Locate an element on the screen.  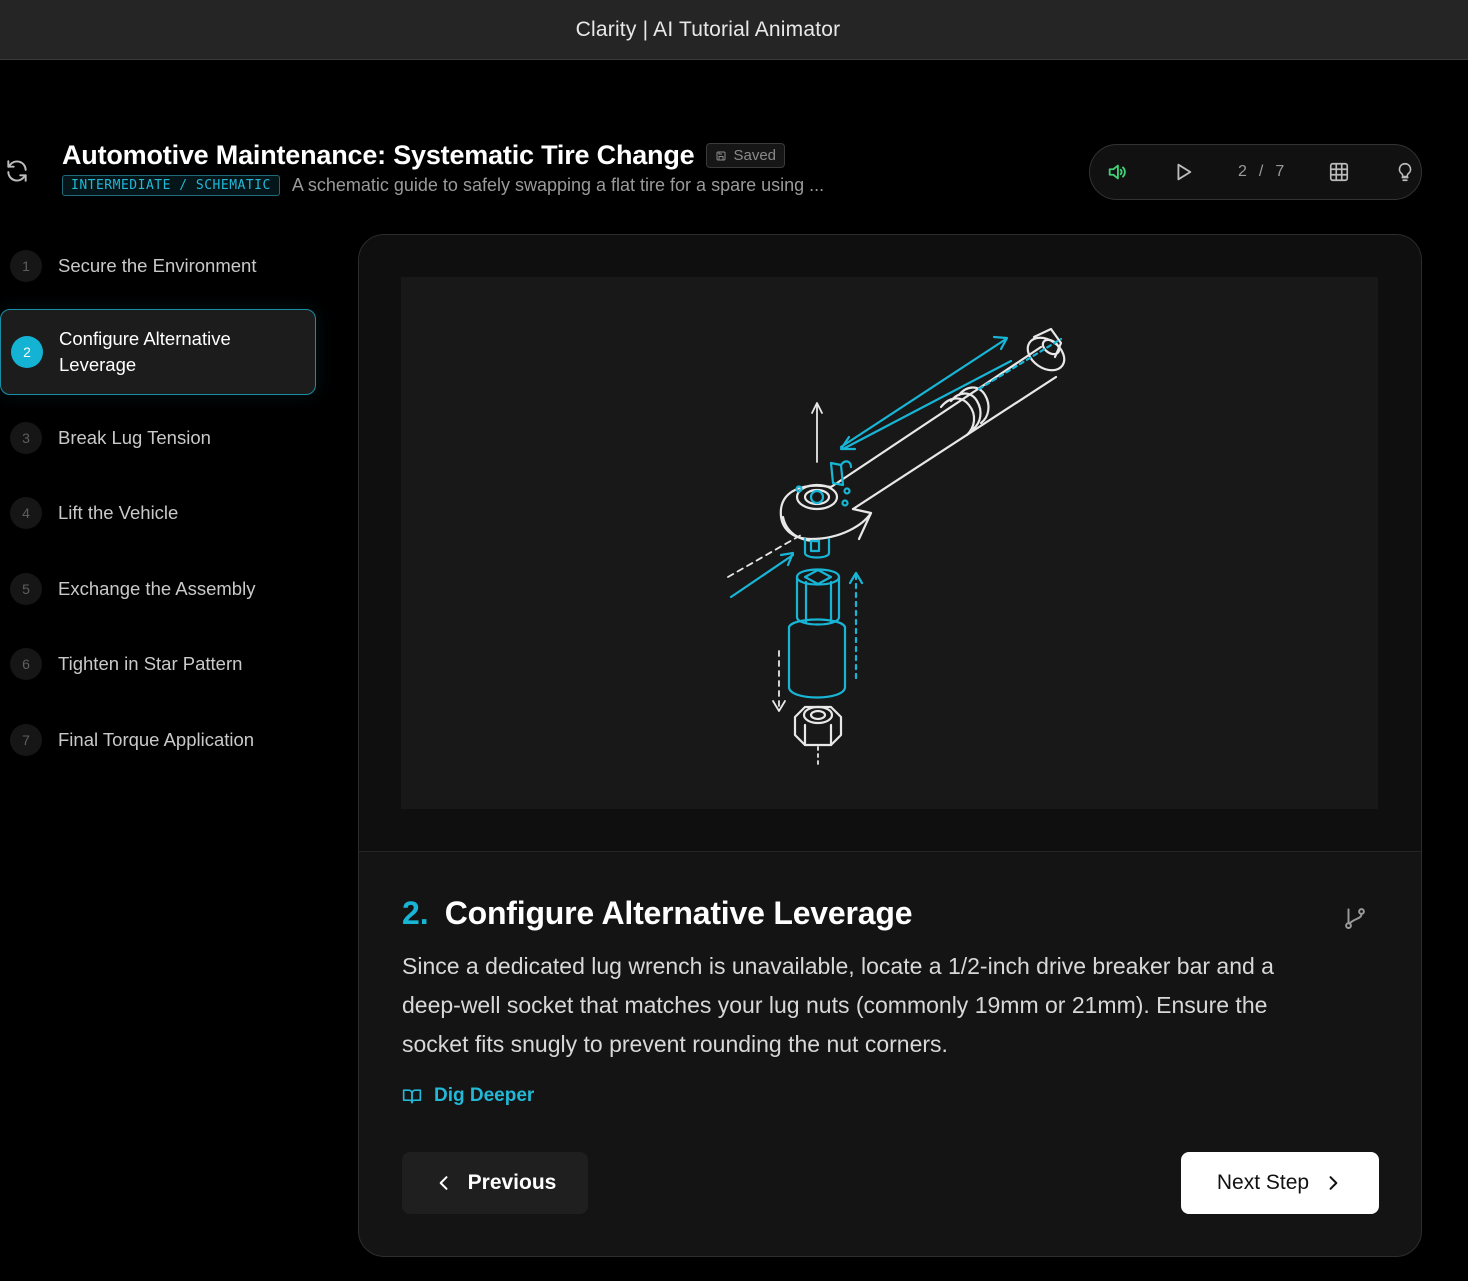
previous-button: Previous is located at coordinates (495, 1183).